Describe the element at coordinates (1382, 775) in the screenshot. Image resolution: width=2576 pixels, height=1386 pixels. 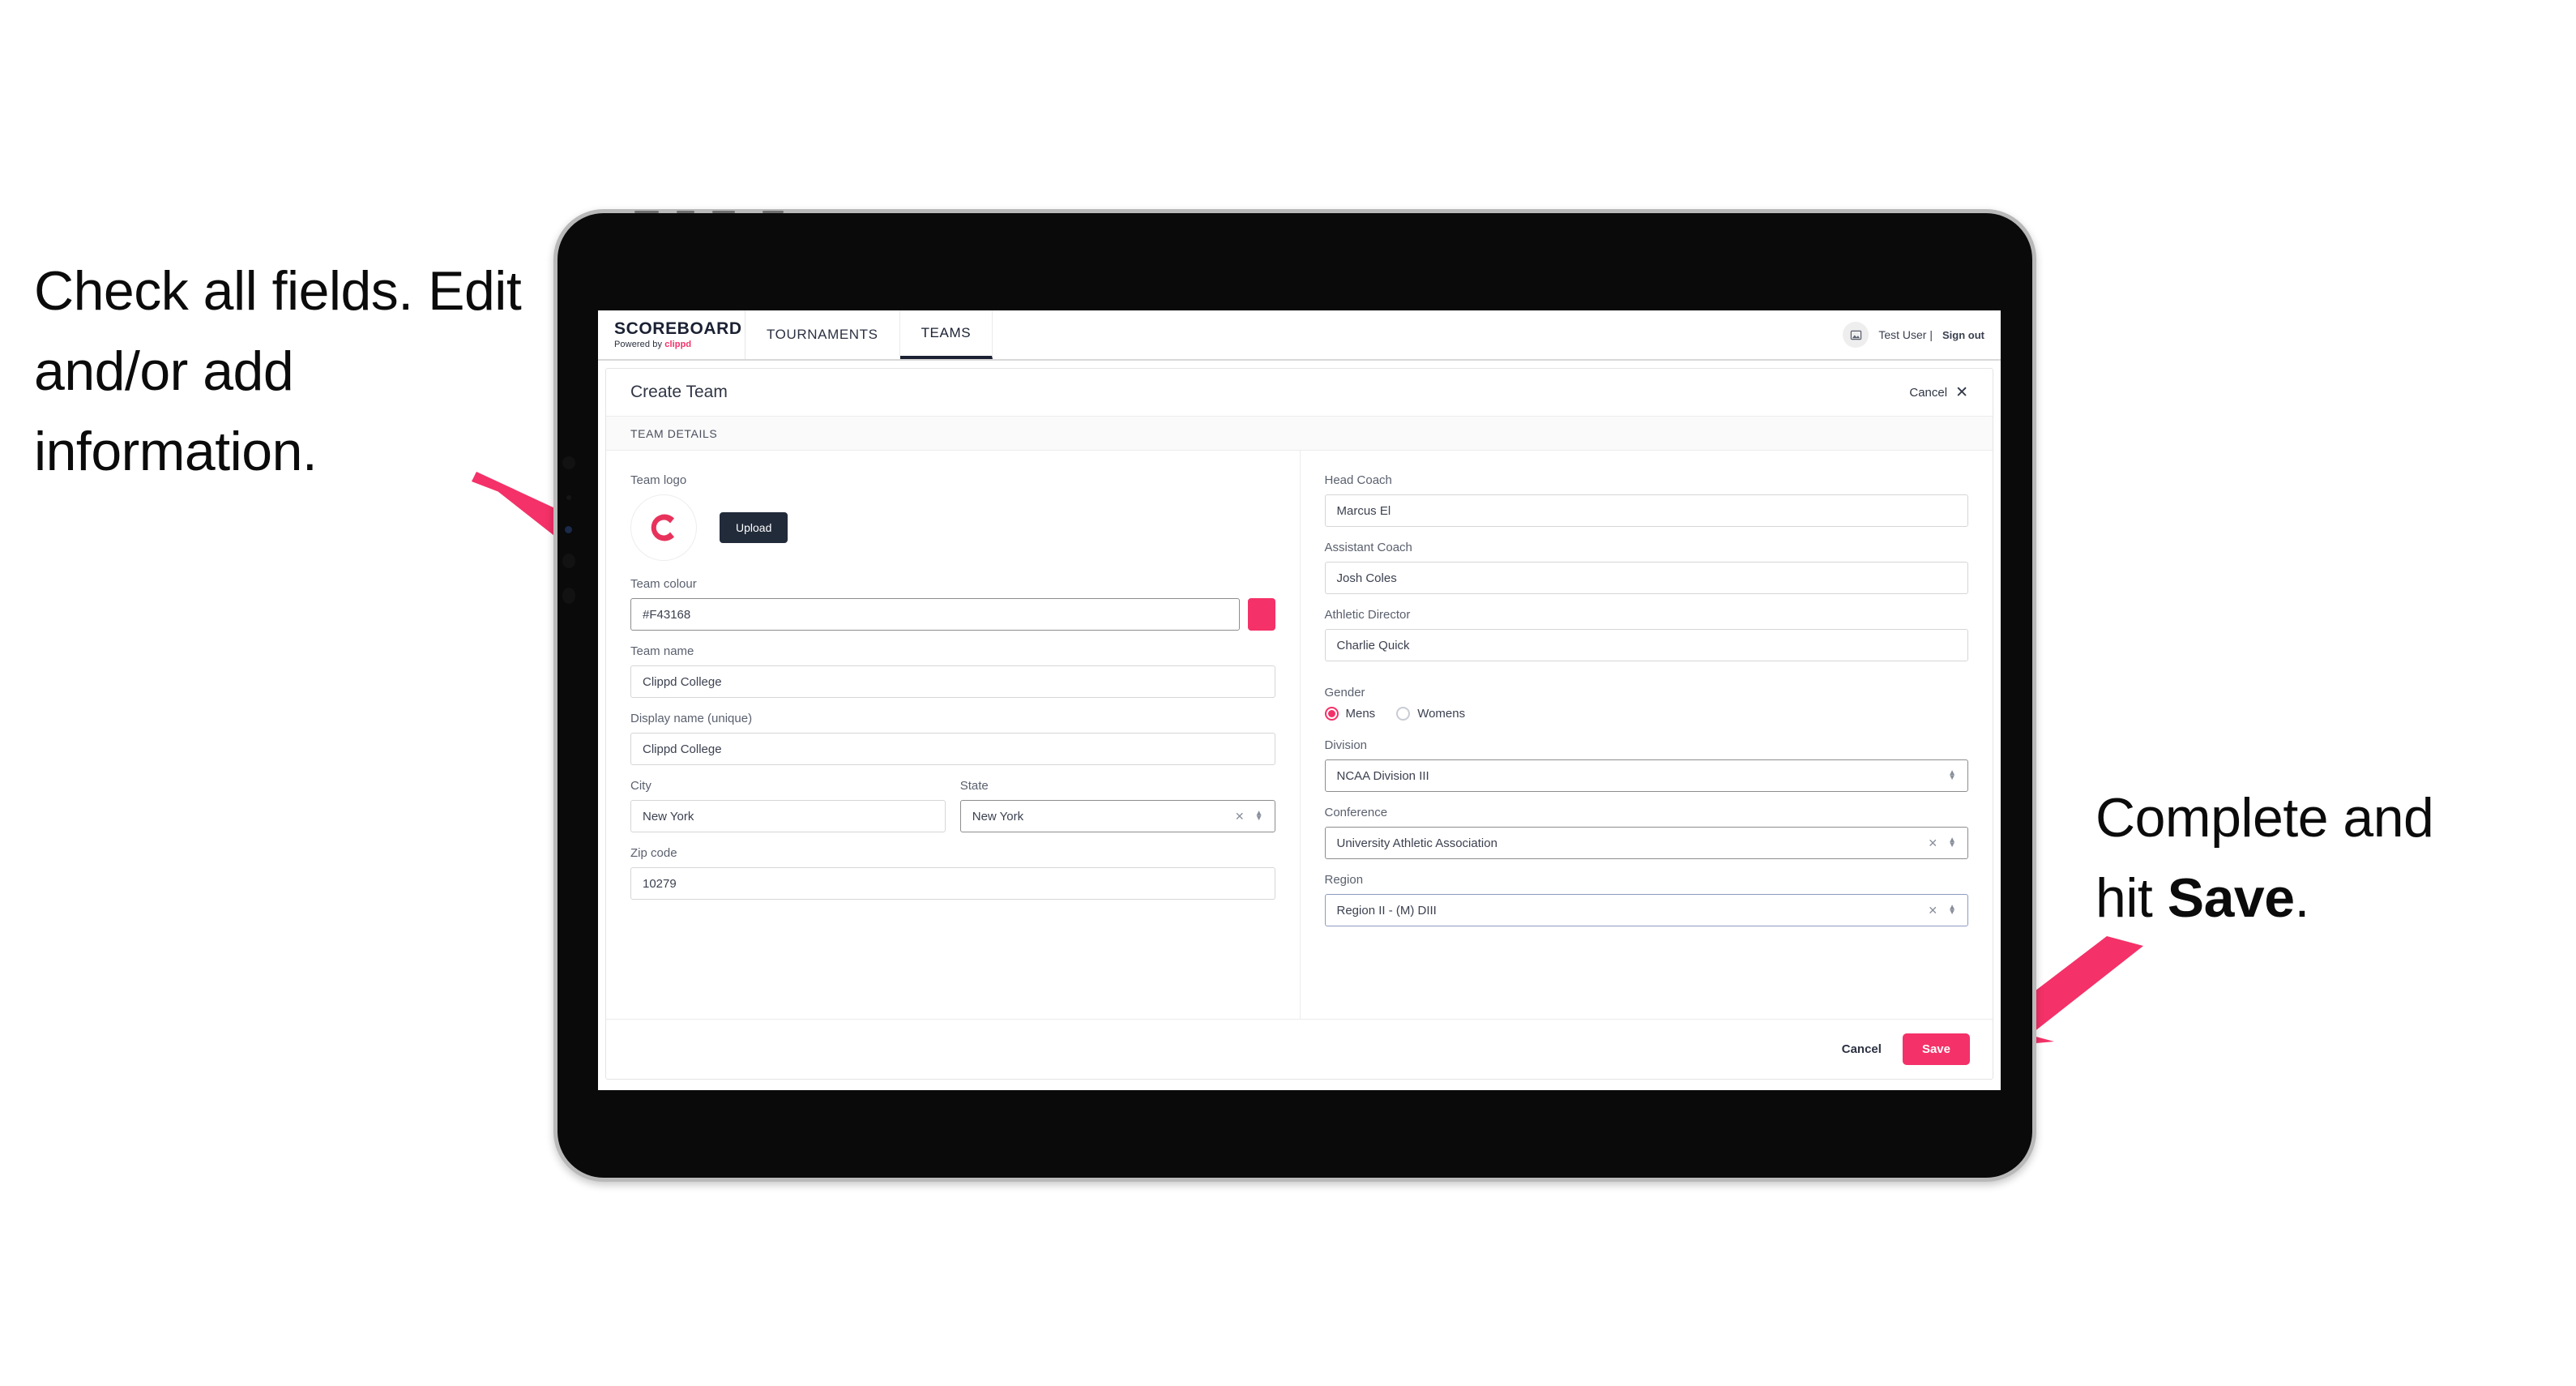
I see `division-select-value: NCAA Division III` at that location.